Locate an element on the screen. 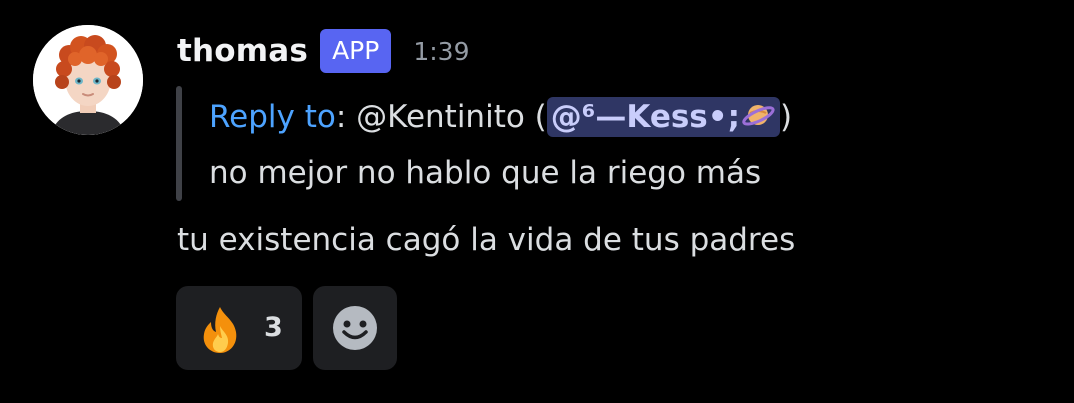  add-reaction-button is located at coordinates (355, 328).